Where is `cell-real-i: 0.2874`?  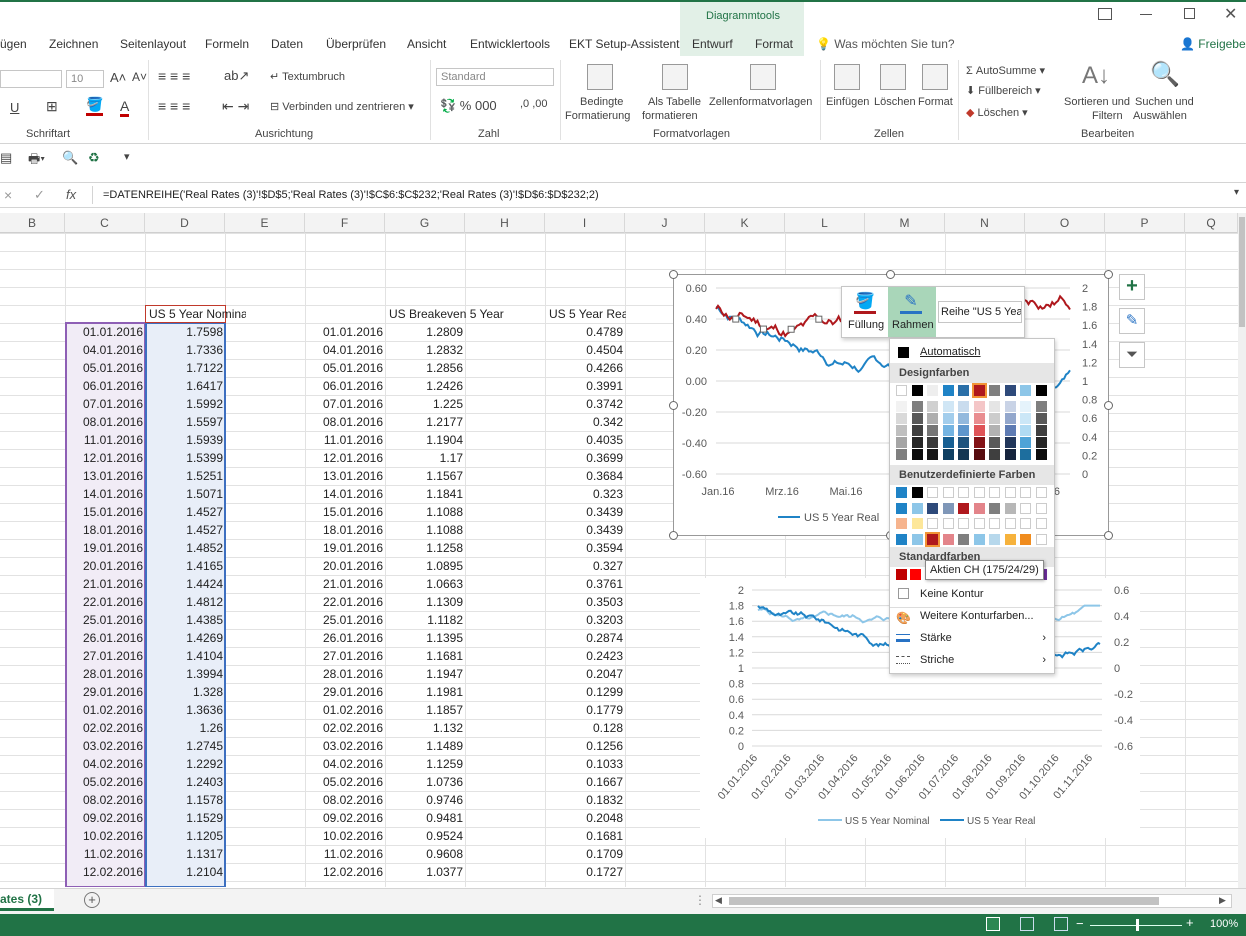
cell-real-i: 0.2874 is located at coordinates (586, 638).